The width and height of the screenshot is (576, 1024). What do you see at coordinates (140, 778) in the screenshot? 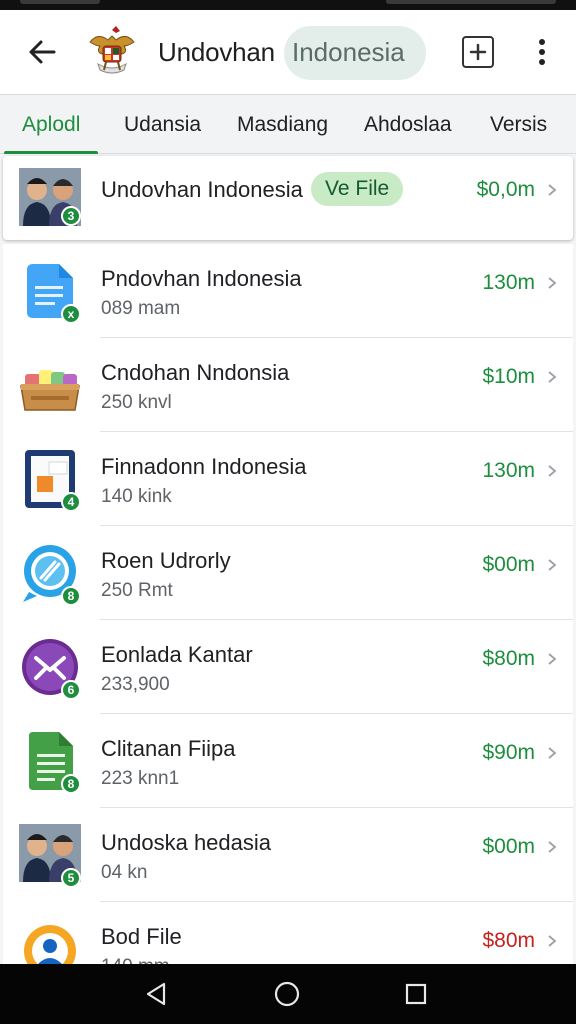
I see `item-size: 223 knn1` at bounding box center [140, 778].